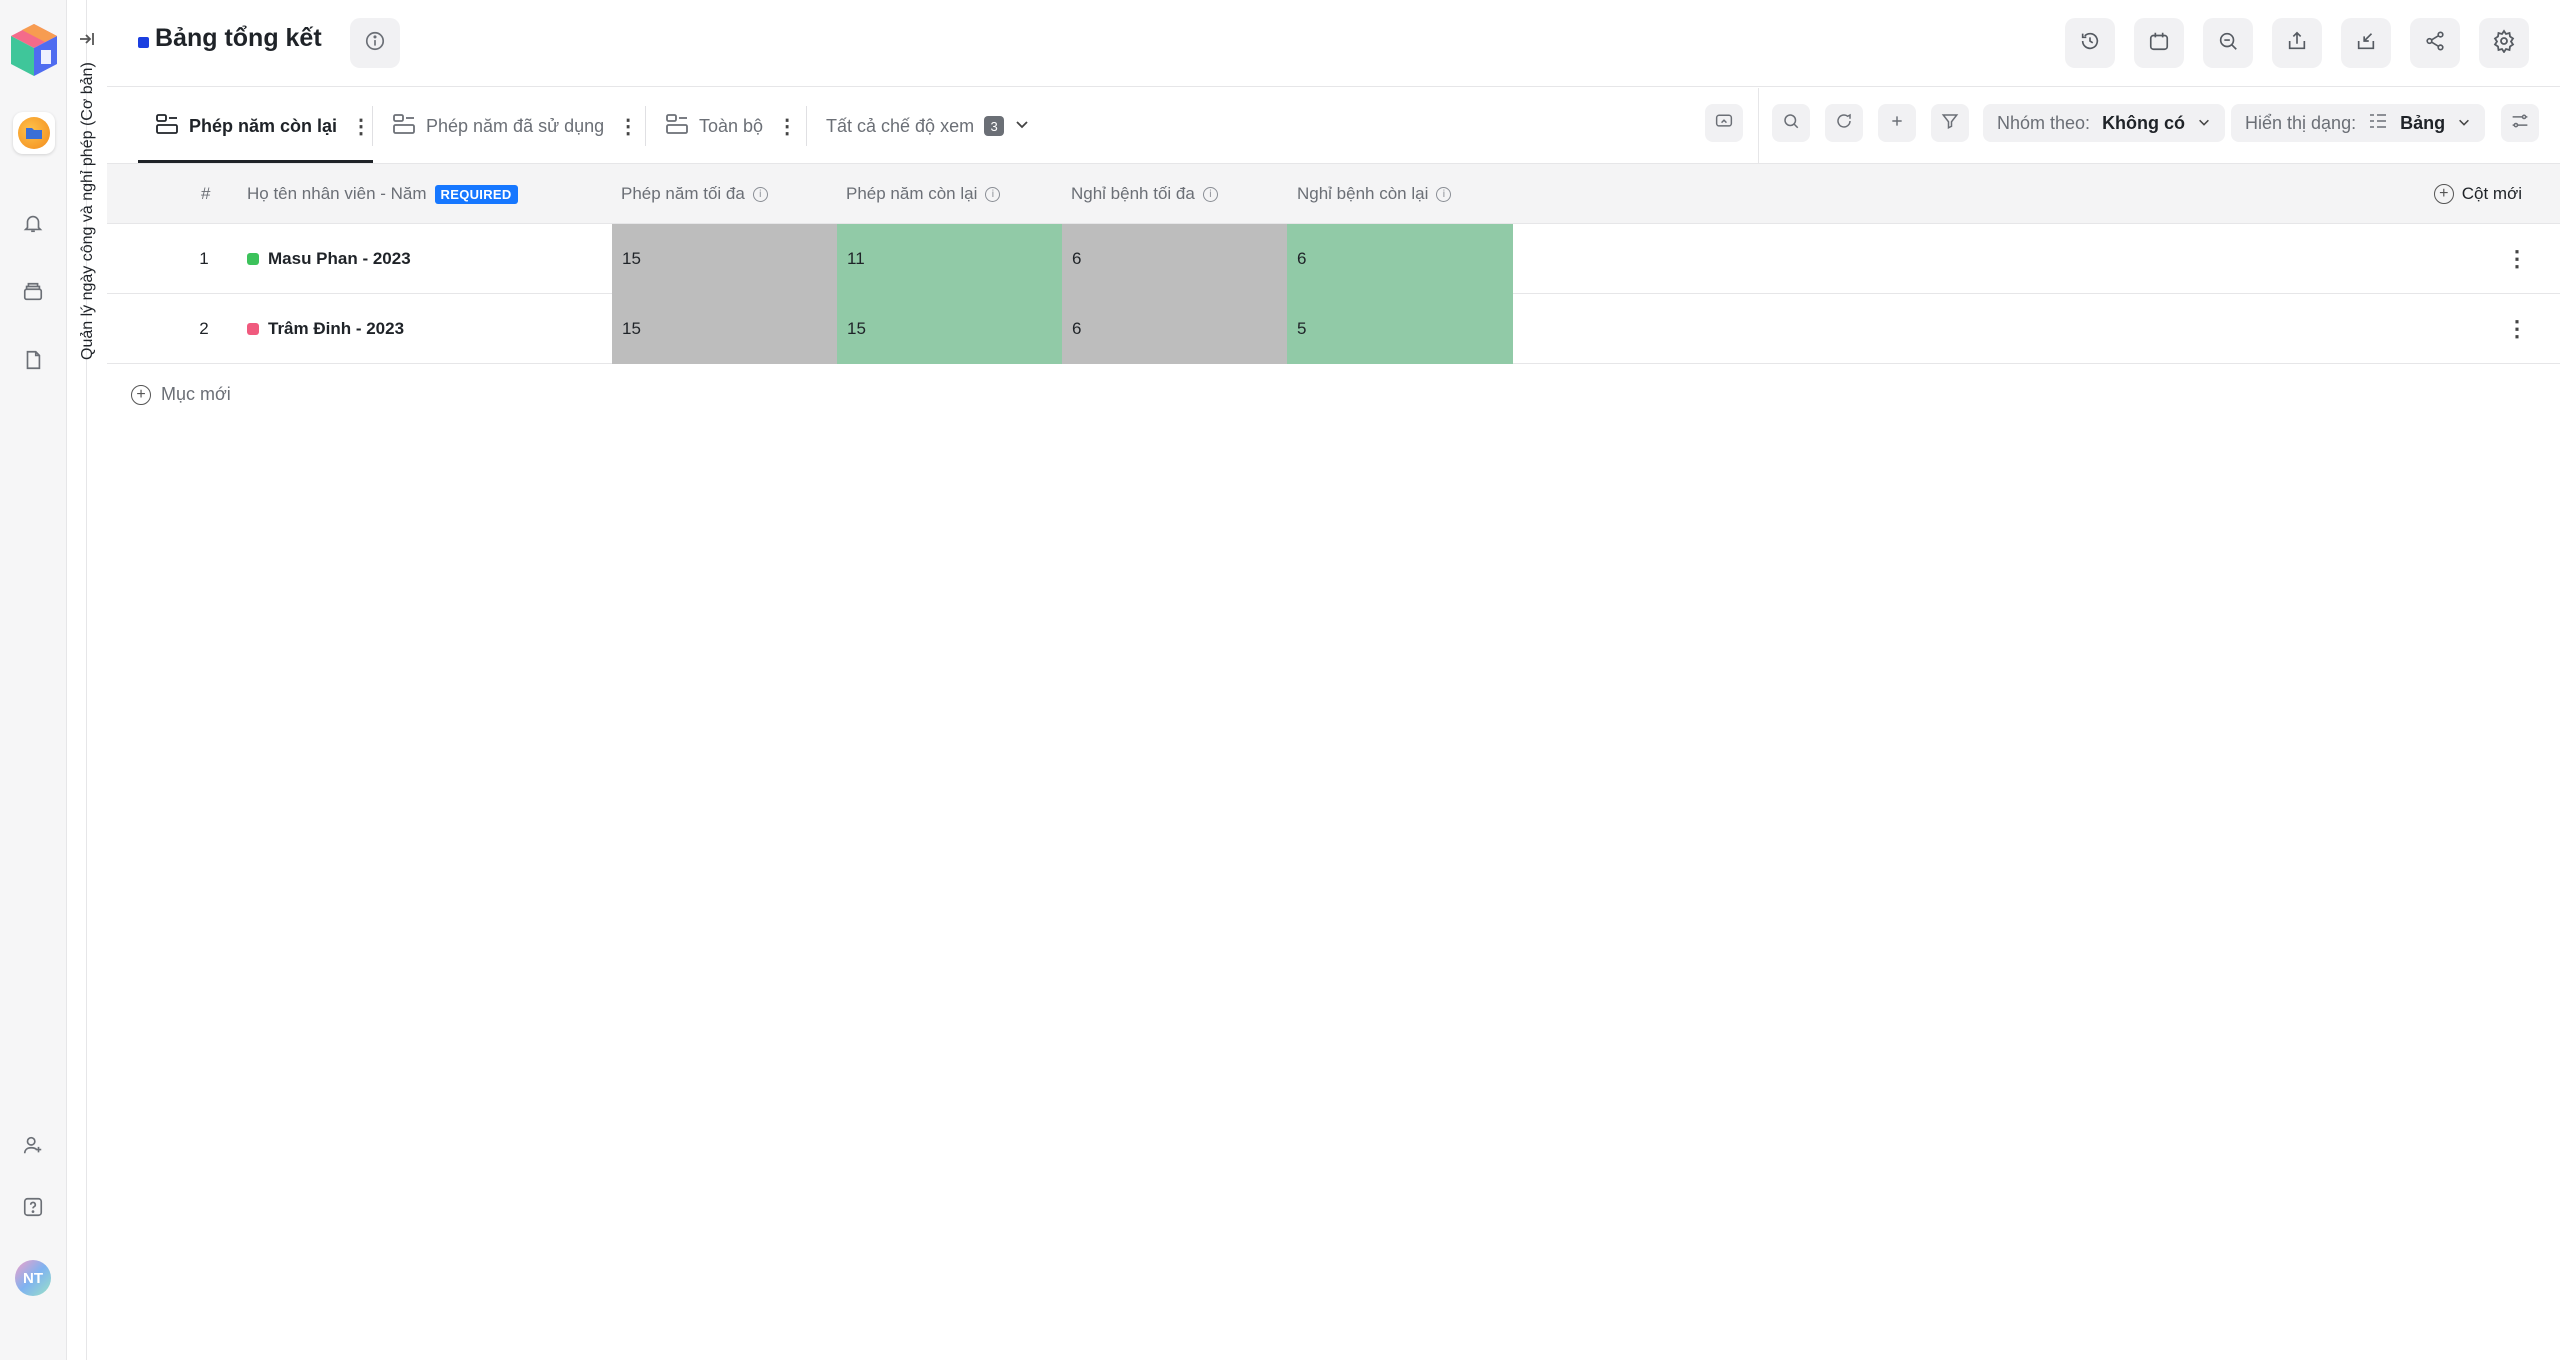 This screenshot has width=2560, height=1360. What do you see at coordinates (2104, 123) in the screenshot?
I see `group-by-dropdown: Nhóm theo: Không có` at bounding box center [2104, 123].